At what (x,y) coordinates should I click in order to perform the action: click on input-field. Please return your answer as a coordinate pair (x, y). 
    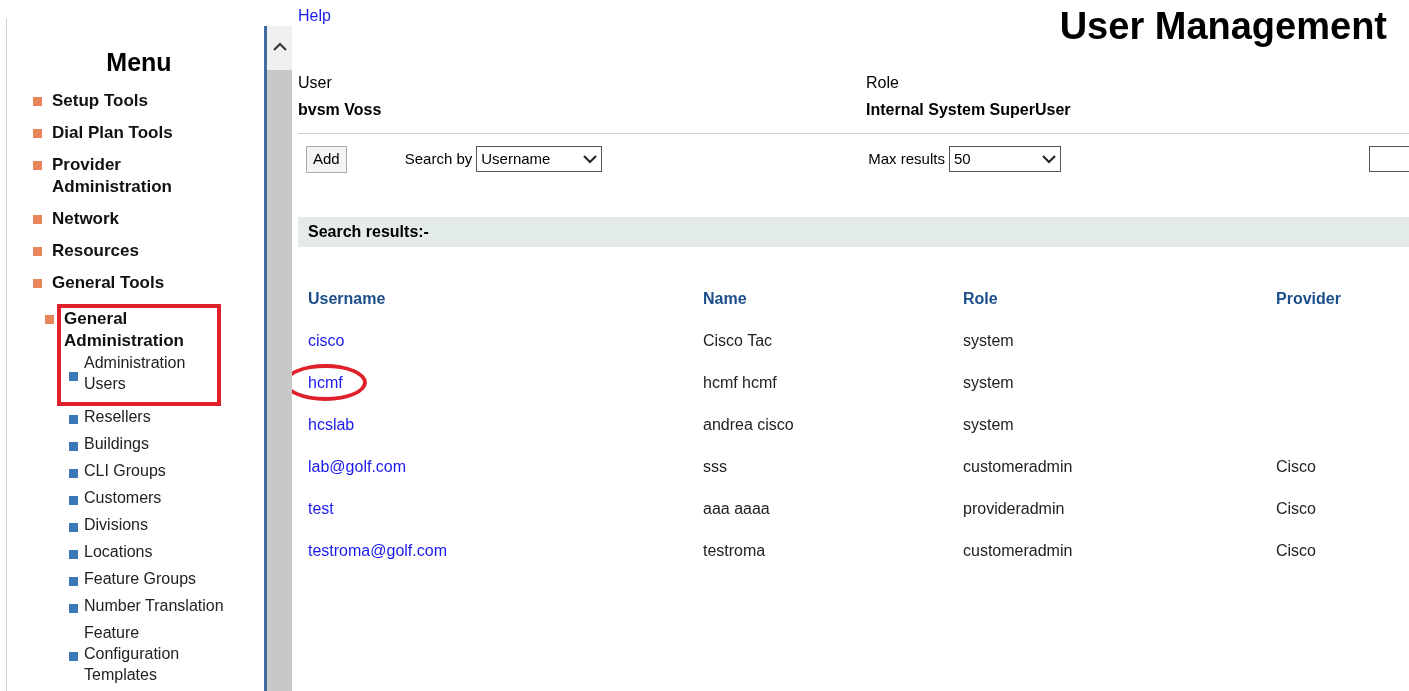
    Looking at the image, I should click on (1389, 159).